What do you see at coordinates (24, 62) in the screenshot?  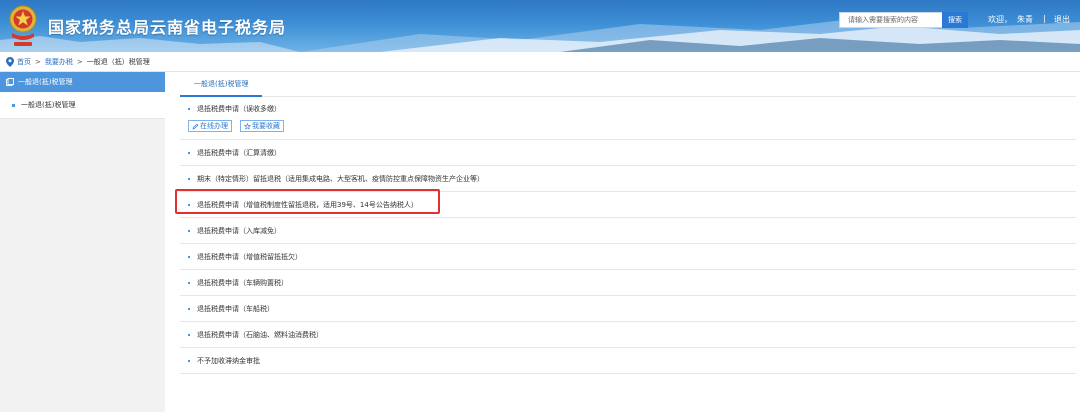 I see `breadcrumb-home: 首页` at bounding box center [24, 62].